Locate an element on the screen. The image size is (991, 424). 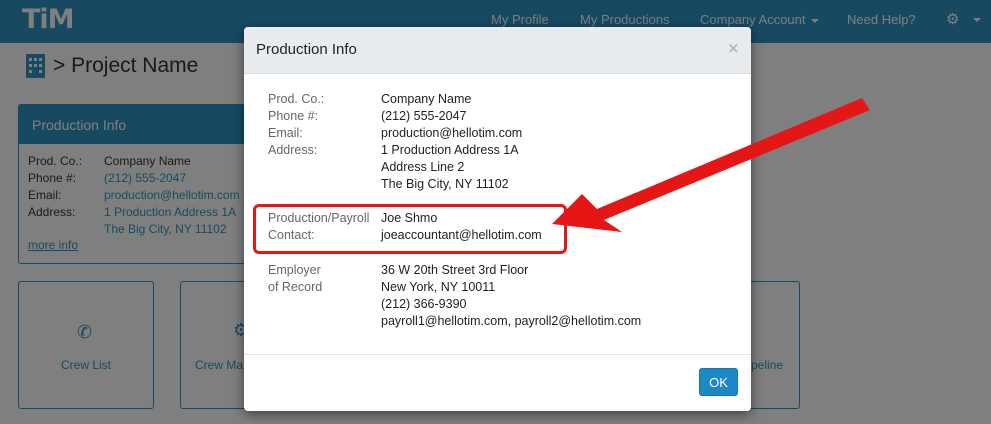
annotation-arrow-icon is located at coordinates (711, 165).